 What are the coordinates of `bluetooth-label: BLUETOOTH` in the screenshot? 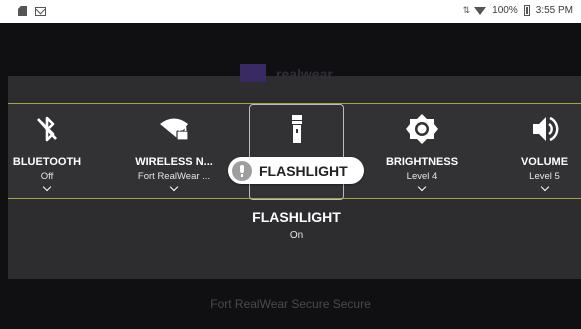 It's located at (47, 162).